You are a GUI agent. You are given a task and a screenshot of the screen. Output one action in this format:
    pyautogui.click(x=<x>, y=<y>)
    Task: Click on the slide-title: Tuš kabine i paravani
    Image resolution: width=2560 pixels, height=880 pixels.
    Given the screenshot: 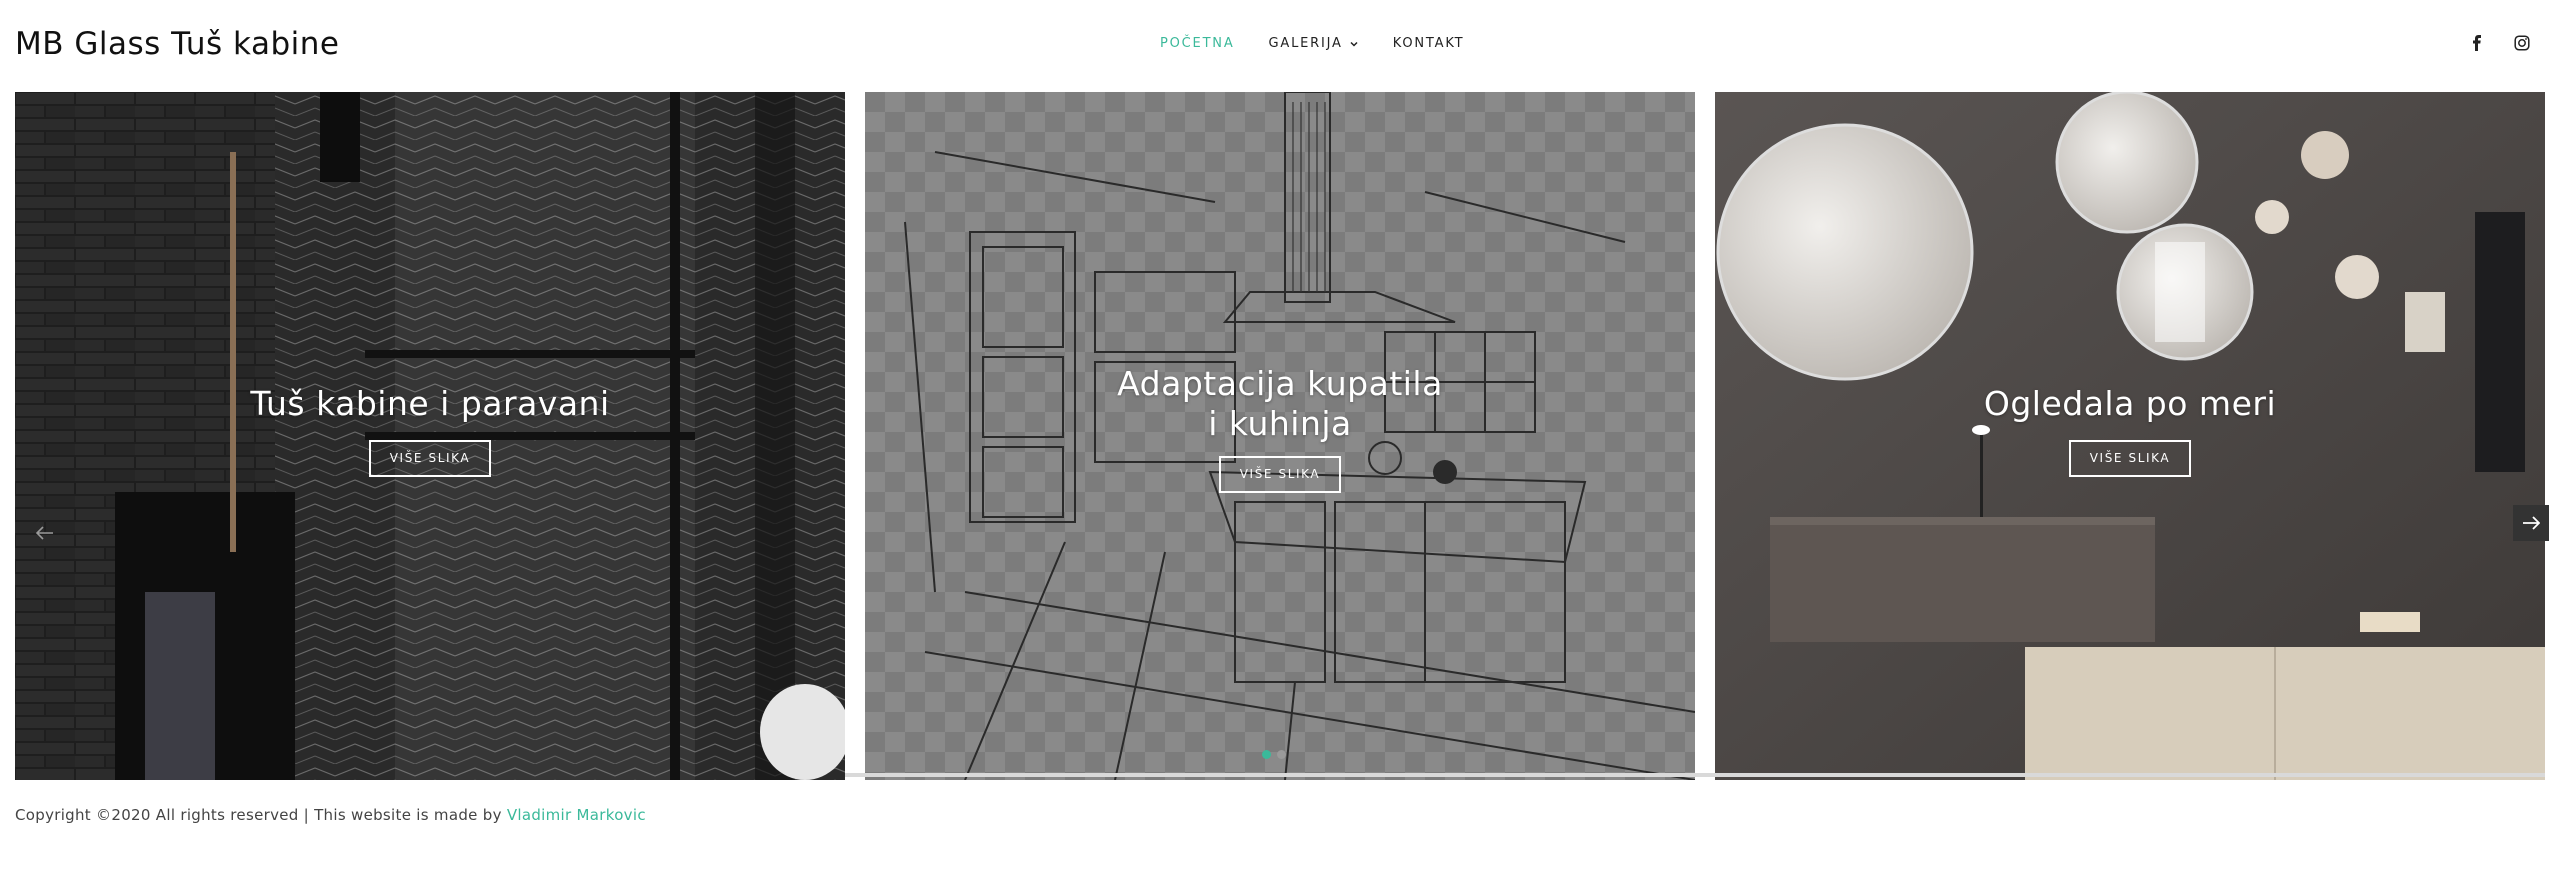 What is the action you would take?
    pyautogui.click(x=430, y=403)
    